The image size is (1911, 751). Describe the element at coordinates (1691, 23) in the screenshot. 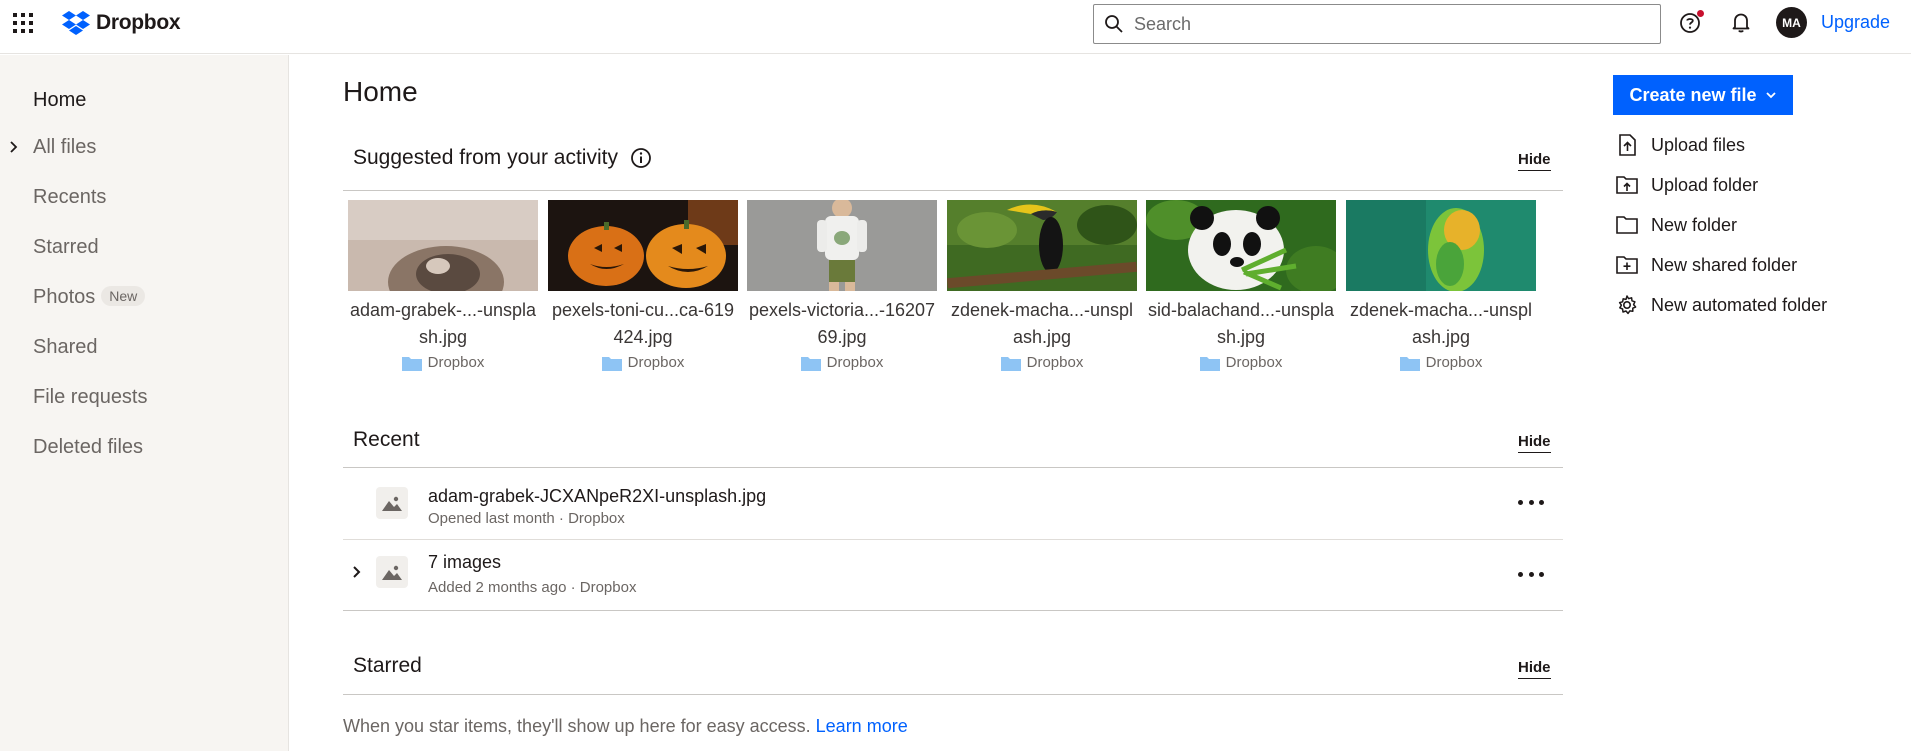

I see `help-button` at that location.